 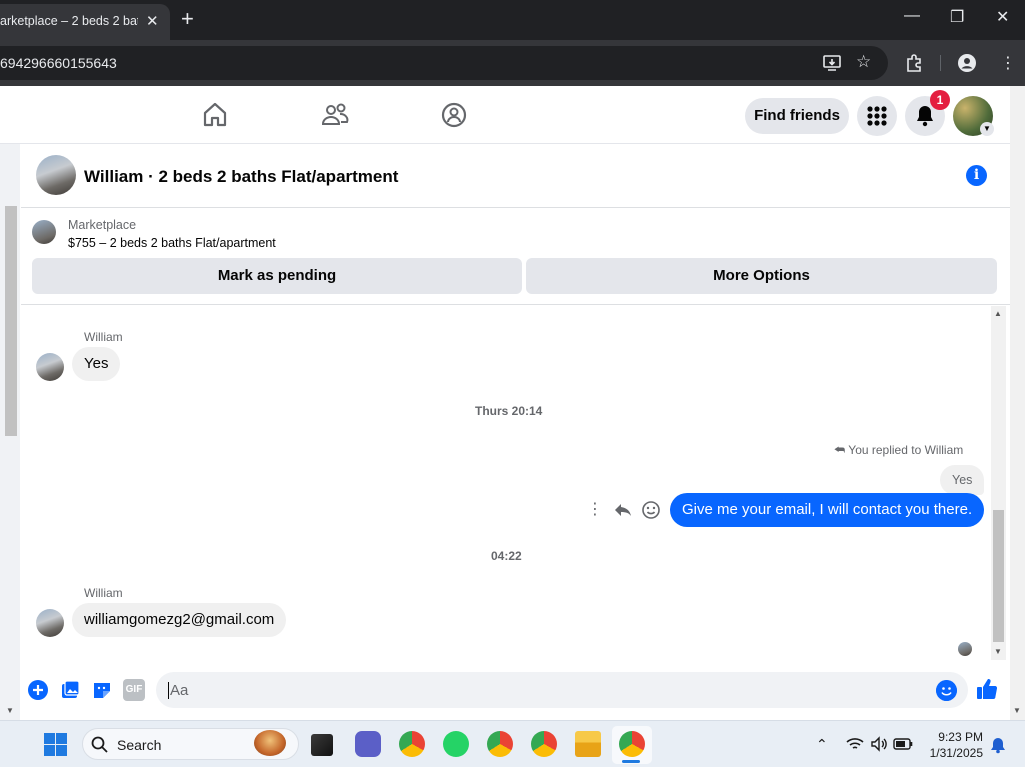 I want to click on browser-titlebar: arketplace – 2 beds 2 bath ✕ + — ❐ ✕, so click(x=512, y=20).